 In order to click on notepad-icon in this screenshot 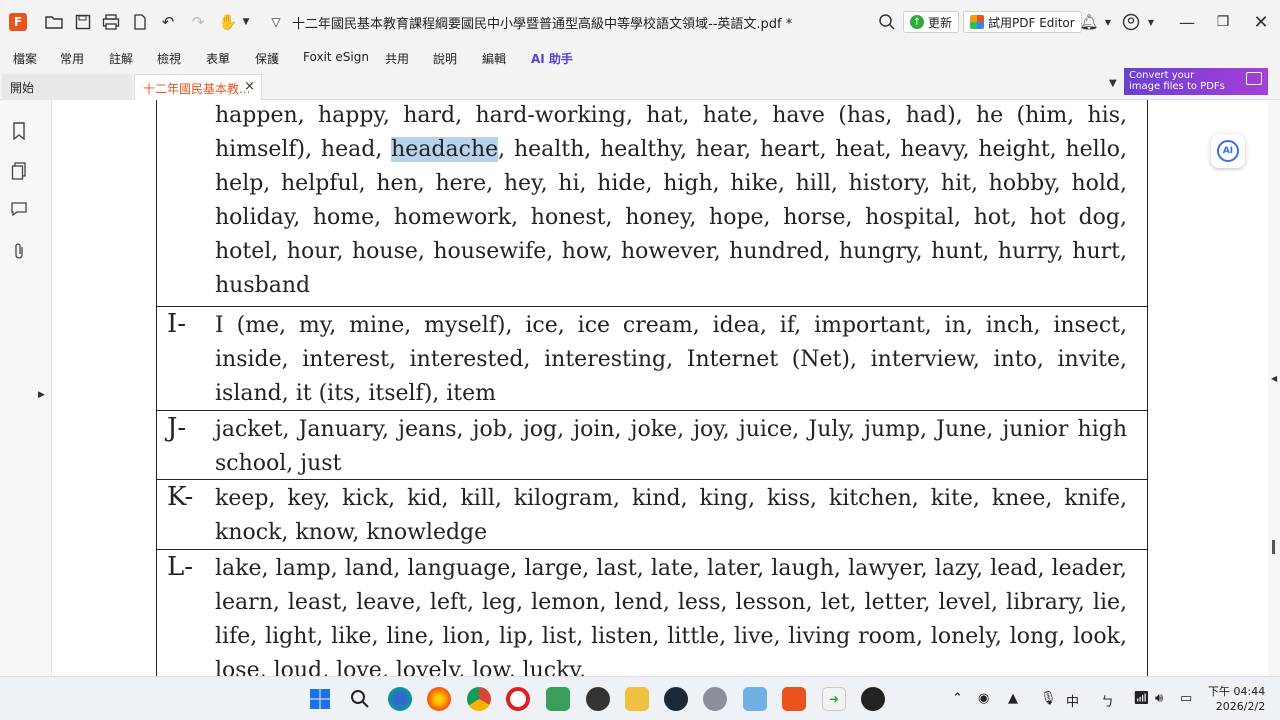, I will do `click(755, 699)`.